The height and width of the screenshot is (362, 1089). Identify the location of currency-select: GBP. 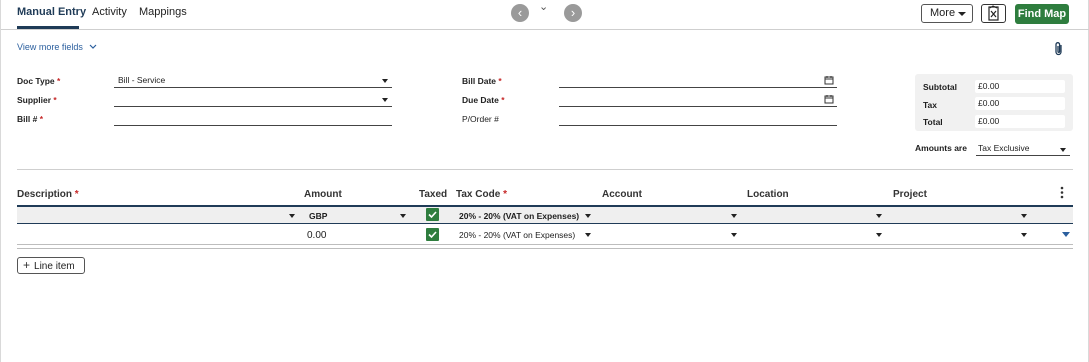
(318, 216).